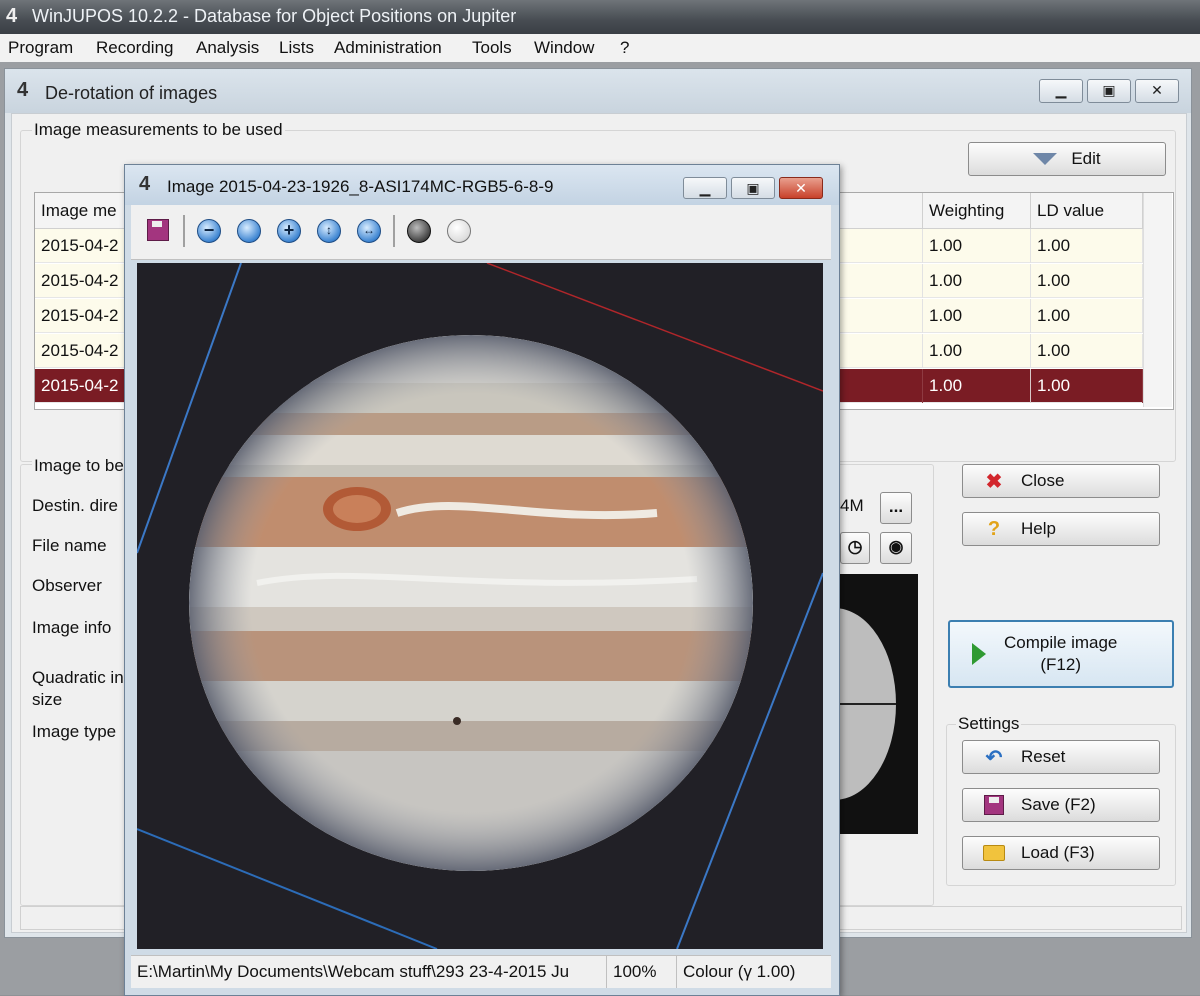 This screenshot has height=996, width=1200. What do you see at coordinates (1061, 642) in the screenshot?
I see `compile-label: Compile image` at bounding box center [1061, 642].